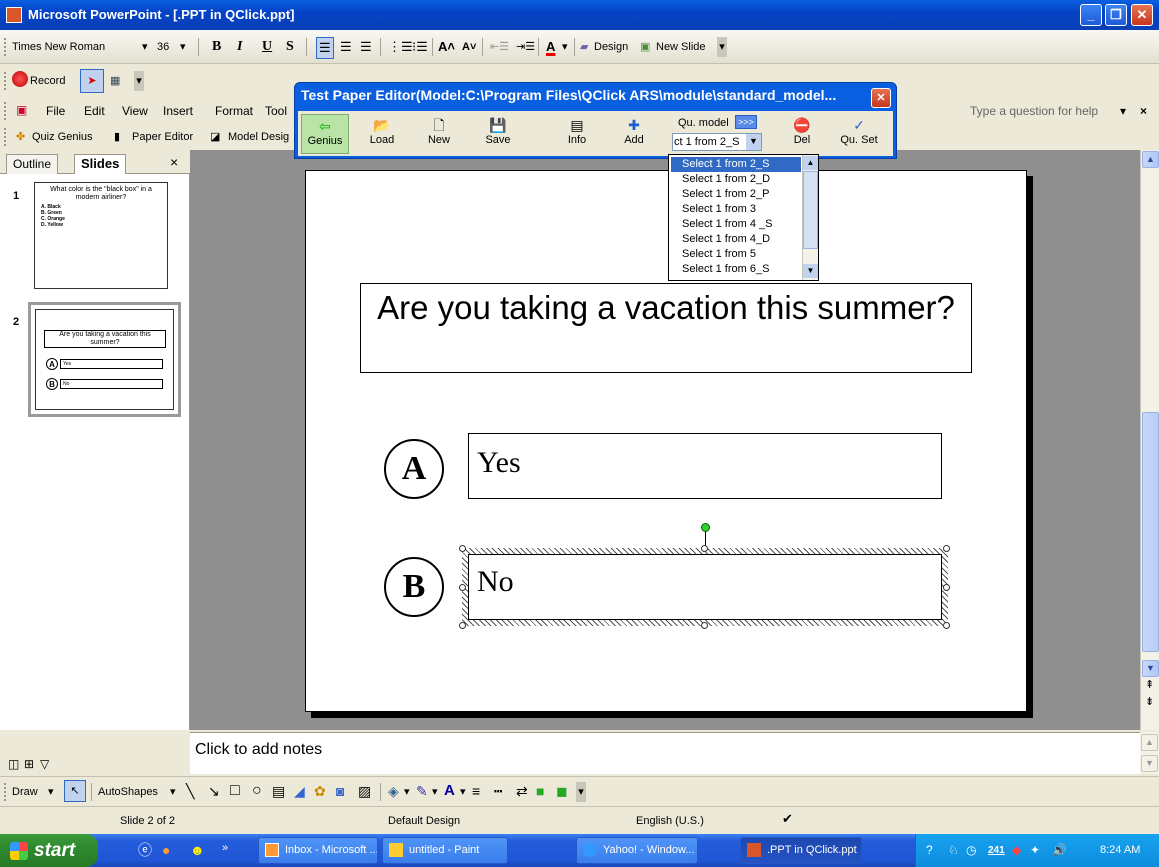  I want to click on underline-button: U, so click(267, 47).